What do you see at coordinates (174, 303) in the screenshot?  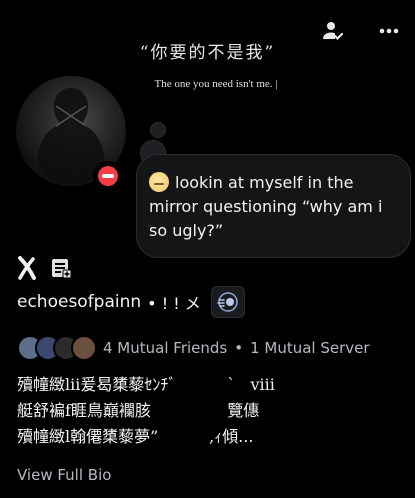 I see `pronouns: • ! ! メ` at bounding box center [174, 303].